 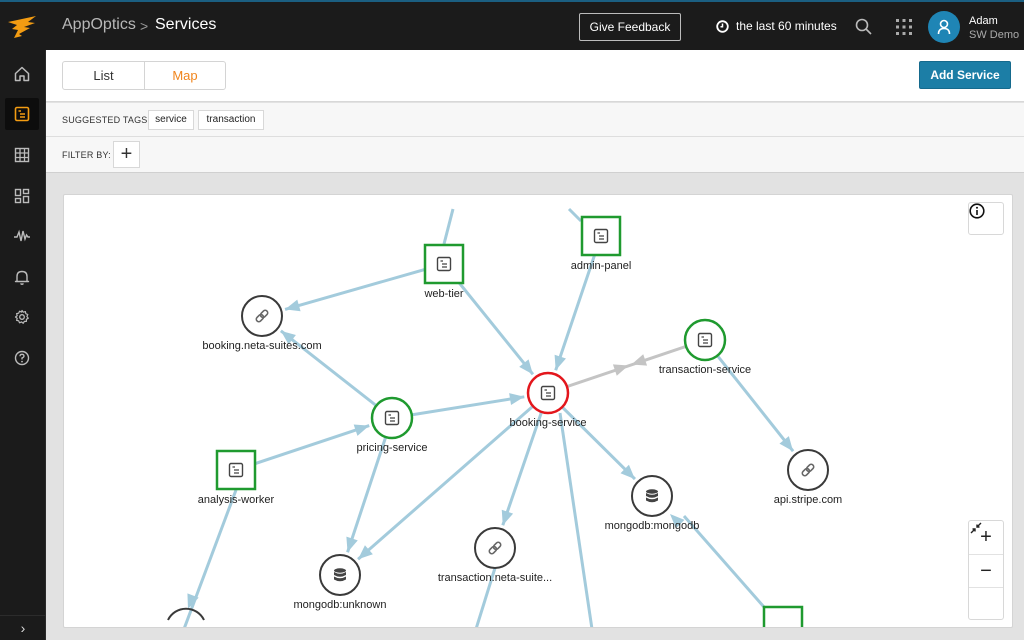 What do you see at coordinates (994, 35) in the screenshot?
I see `user-org: SW Demo` at bounding box center [994, 35].